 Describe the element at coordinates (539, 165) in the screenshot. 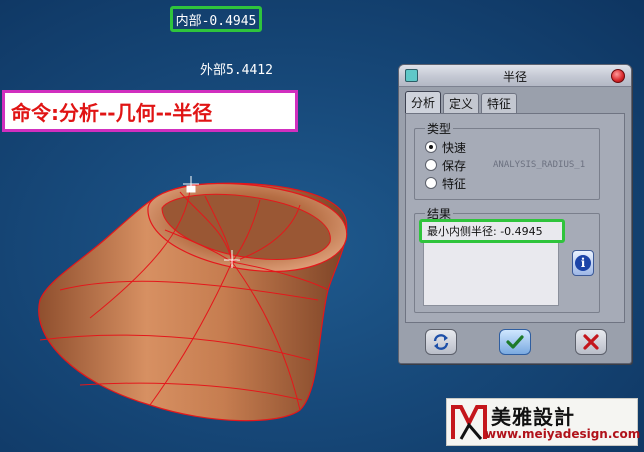

I see `feature-name-field: ANALYSIS_RADIUS_1` at that location.